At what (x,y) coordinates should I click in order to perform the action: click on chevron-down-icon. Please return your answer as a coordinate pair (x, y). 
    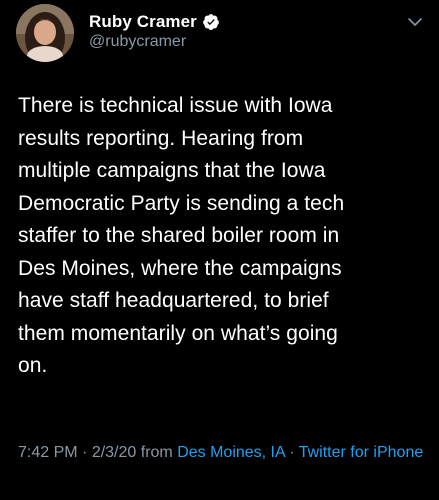
    Looking at the image, I should click on (415, 22).